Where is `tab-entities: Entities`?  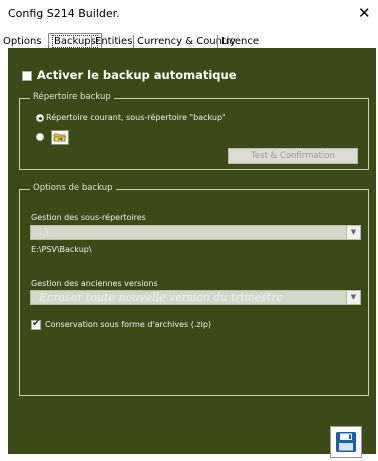 tab-entities: Entities is located at coordinates (113, 41).